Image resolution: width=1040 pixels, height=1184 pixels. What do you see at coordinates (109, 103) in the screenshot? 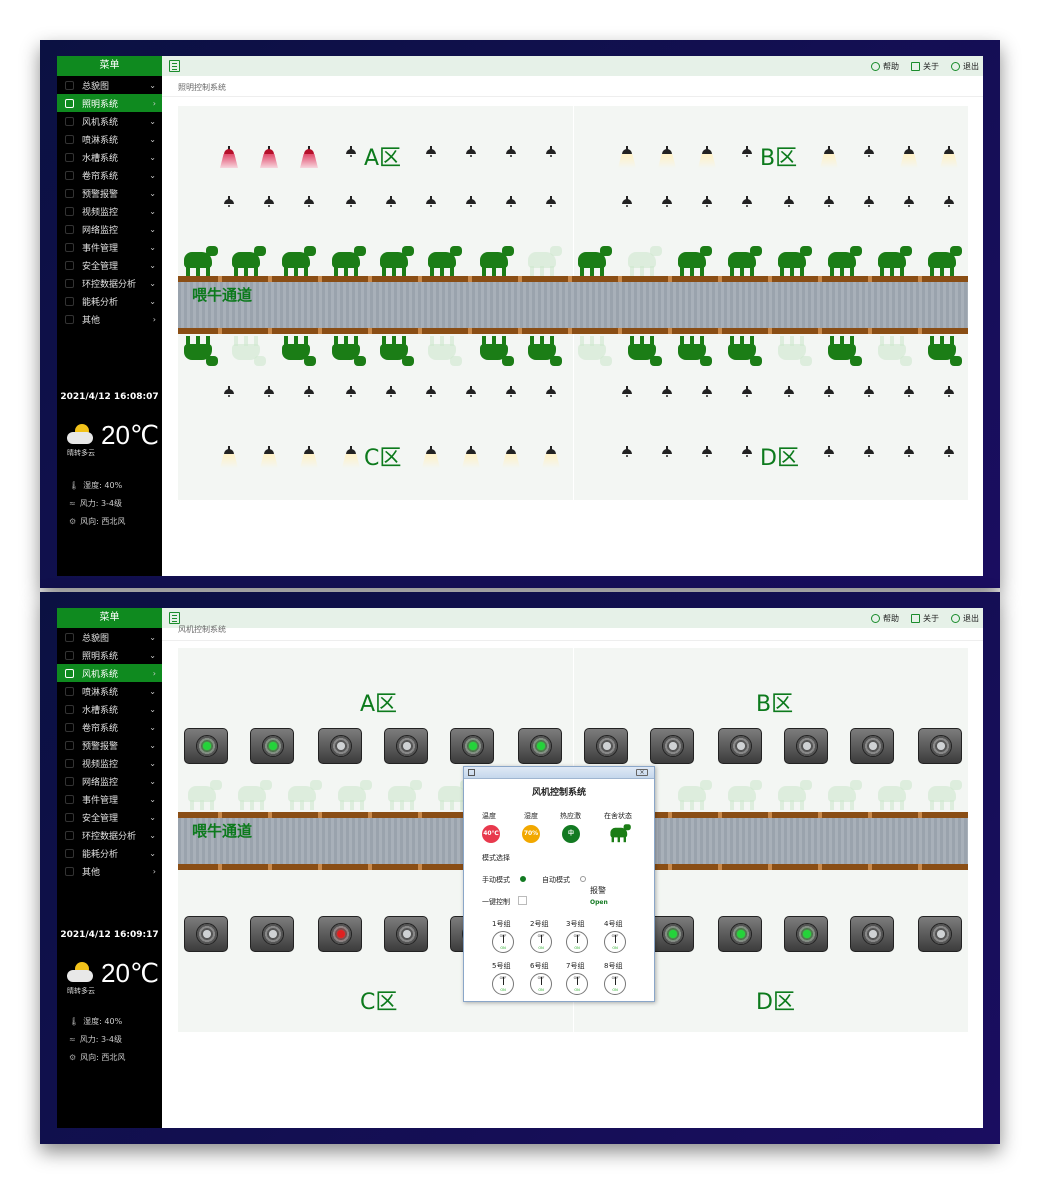
I see `sidebar-item-lighting: 照明系统 ›` at bounding box center [109, 103].